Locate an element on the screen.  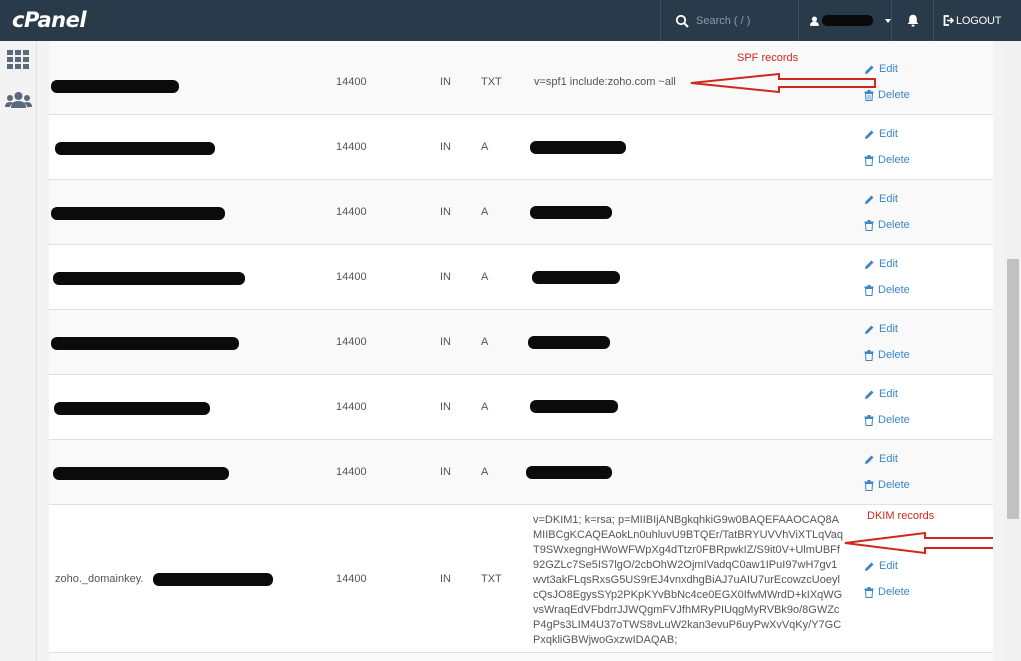
search-box: Search ( / ) is located at coordinates (729, 20).